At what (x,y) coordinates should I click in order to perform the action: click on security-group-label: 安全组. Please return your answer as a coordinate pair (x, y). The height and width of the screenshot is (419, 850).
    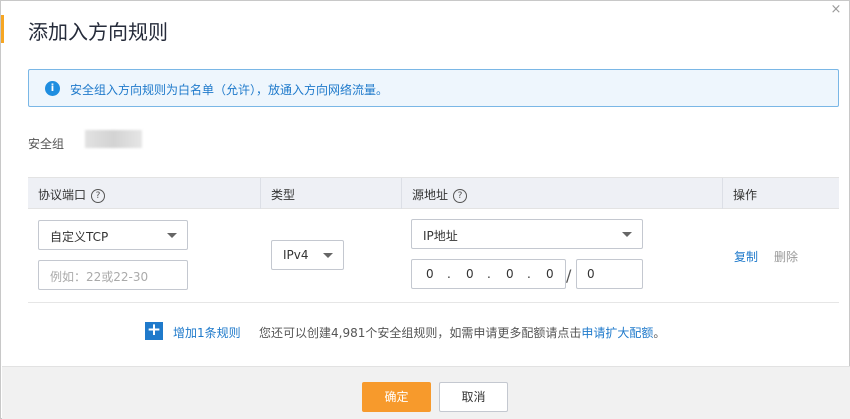
    Looking at the image, I should click on (46, 144).